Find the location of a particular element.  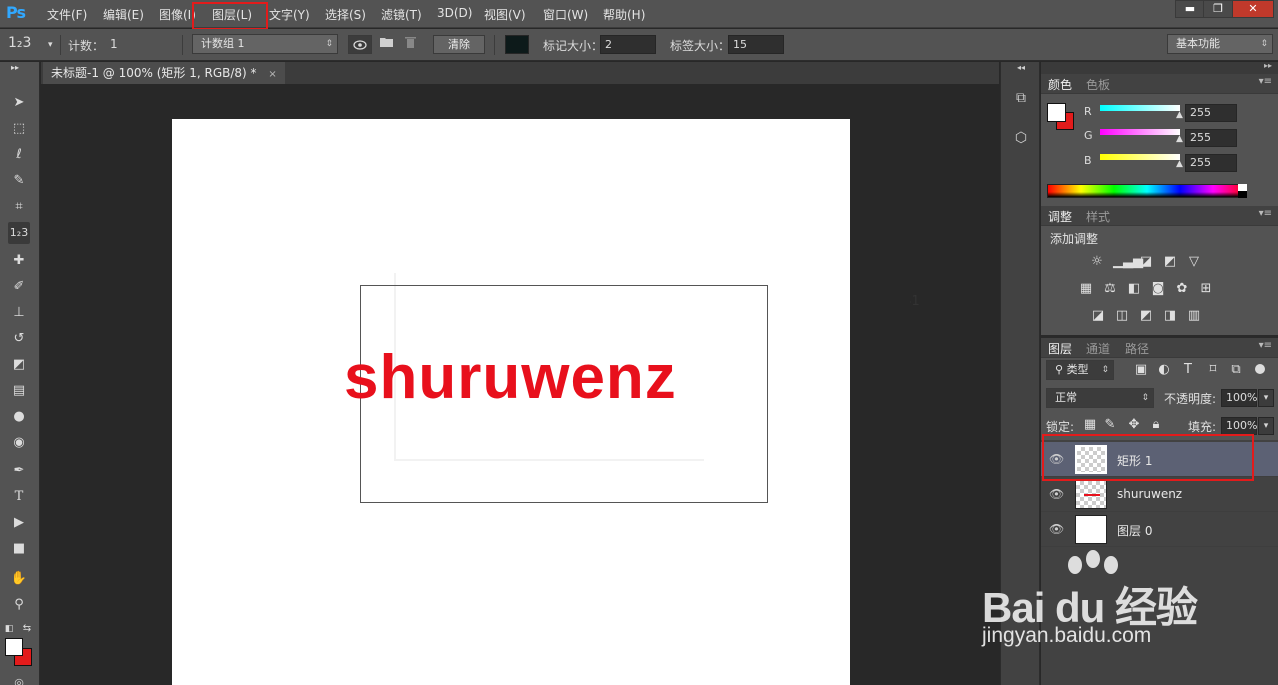

exposure-icon: ◩ is located at coordinates (1170, 262).